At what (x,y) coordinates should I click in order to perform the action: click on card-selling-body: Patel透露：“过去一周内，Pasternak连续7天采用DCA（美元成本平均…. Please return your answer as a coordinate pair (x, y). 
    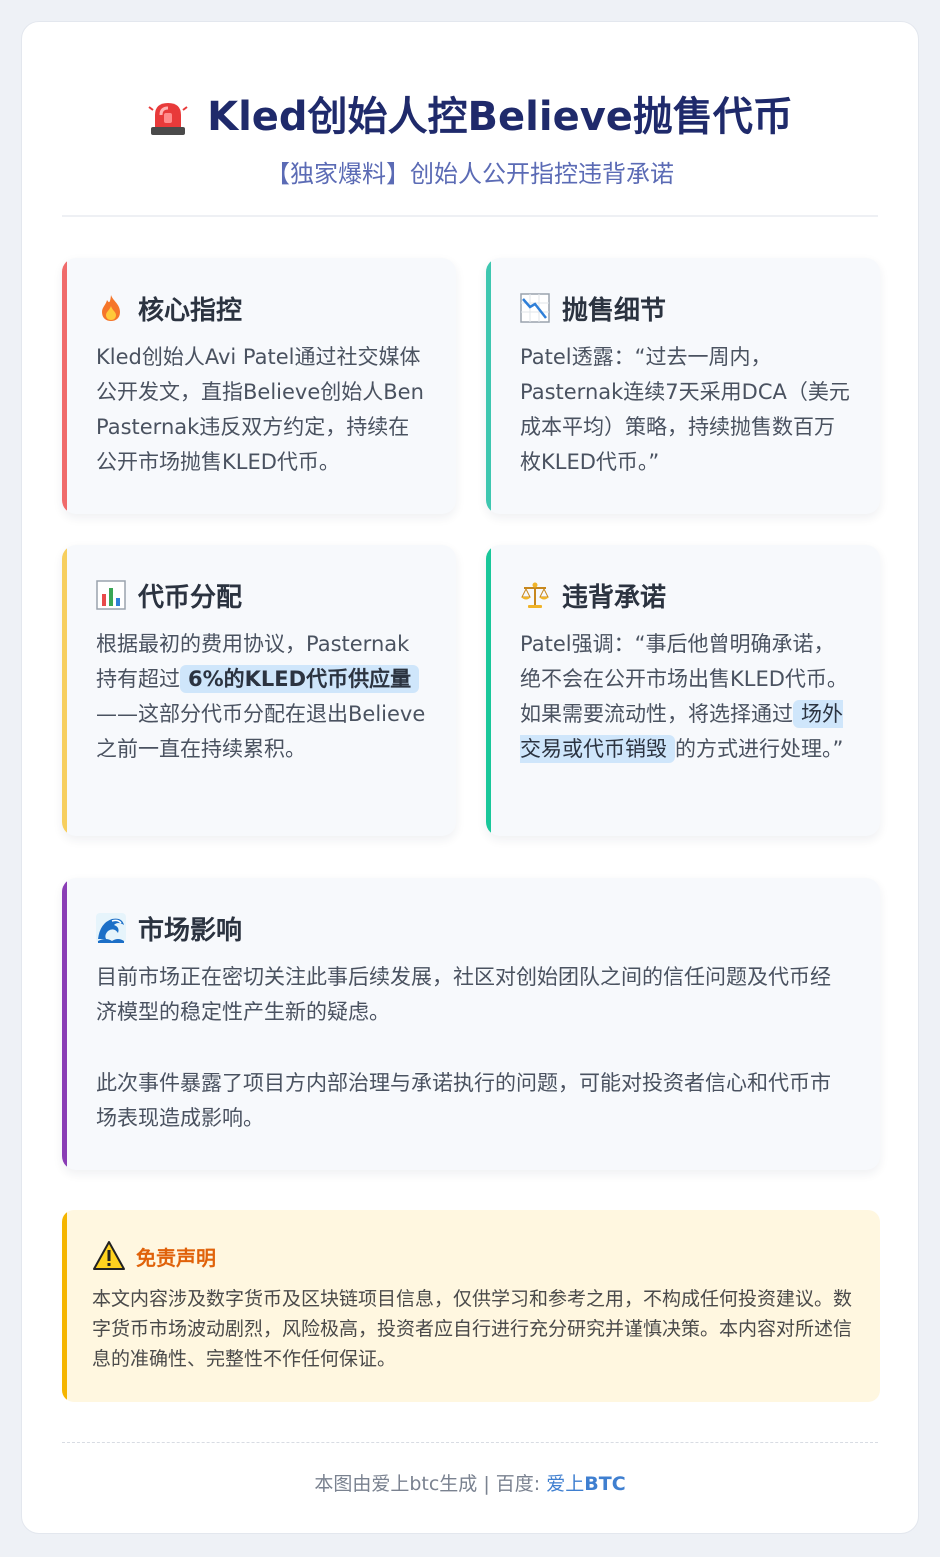
    Looking at the image, I should click on (685, 409).